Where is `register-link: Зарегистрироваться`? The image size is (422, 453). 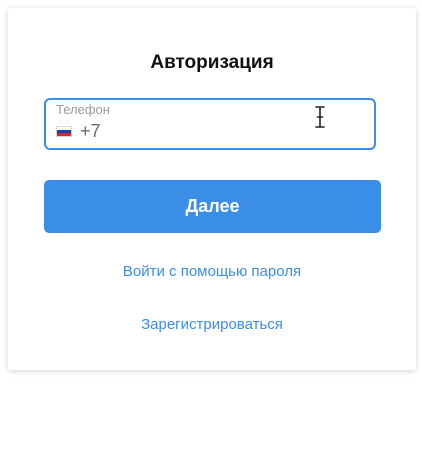
register-link: Зарегистрироваться is located at coordinates (212, 324).